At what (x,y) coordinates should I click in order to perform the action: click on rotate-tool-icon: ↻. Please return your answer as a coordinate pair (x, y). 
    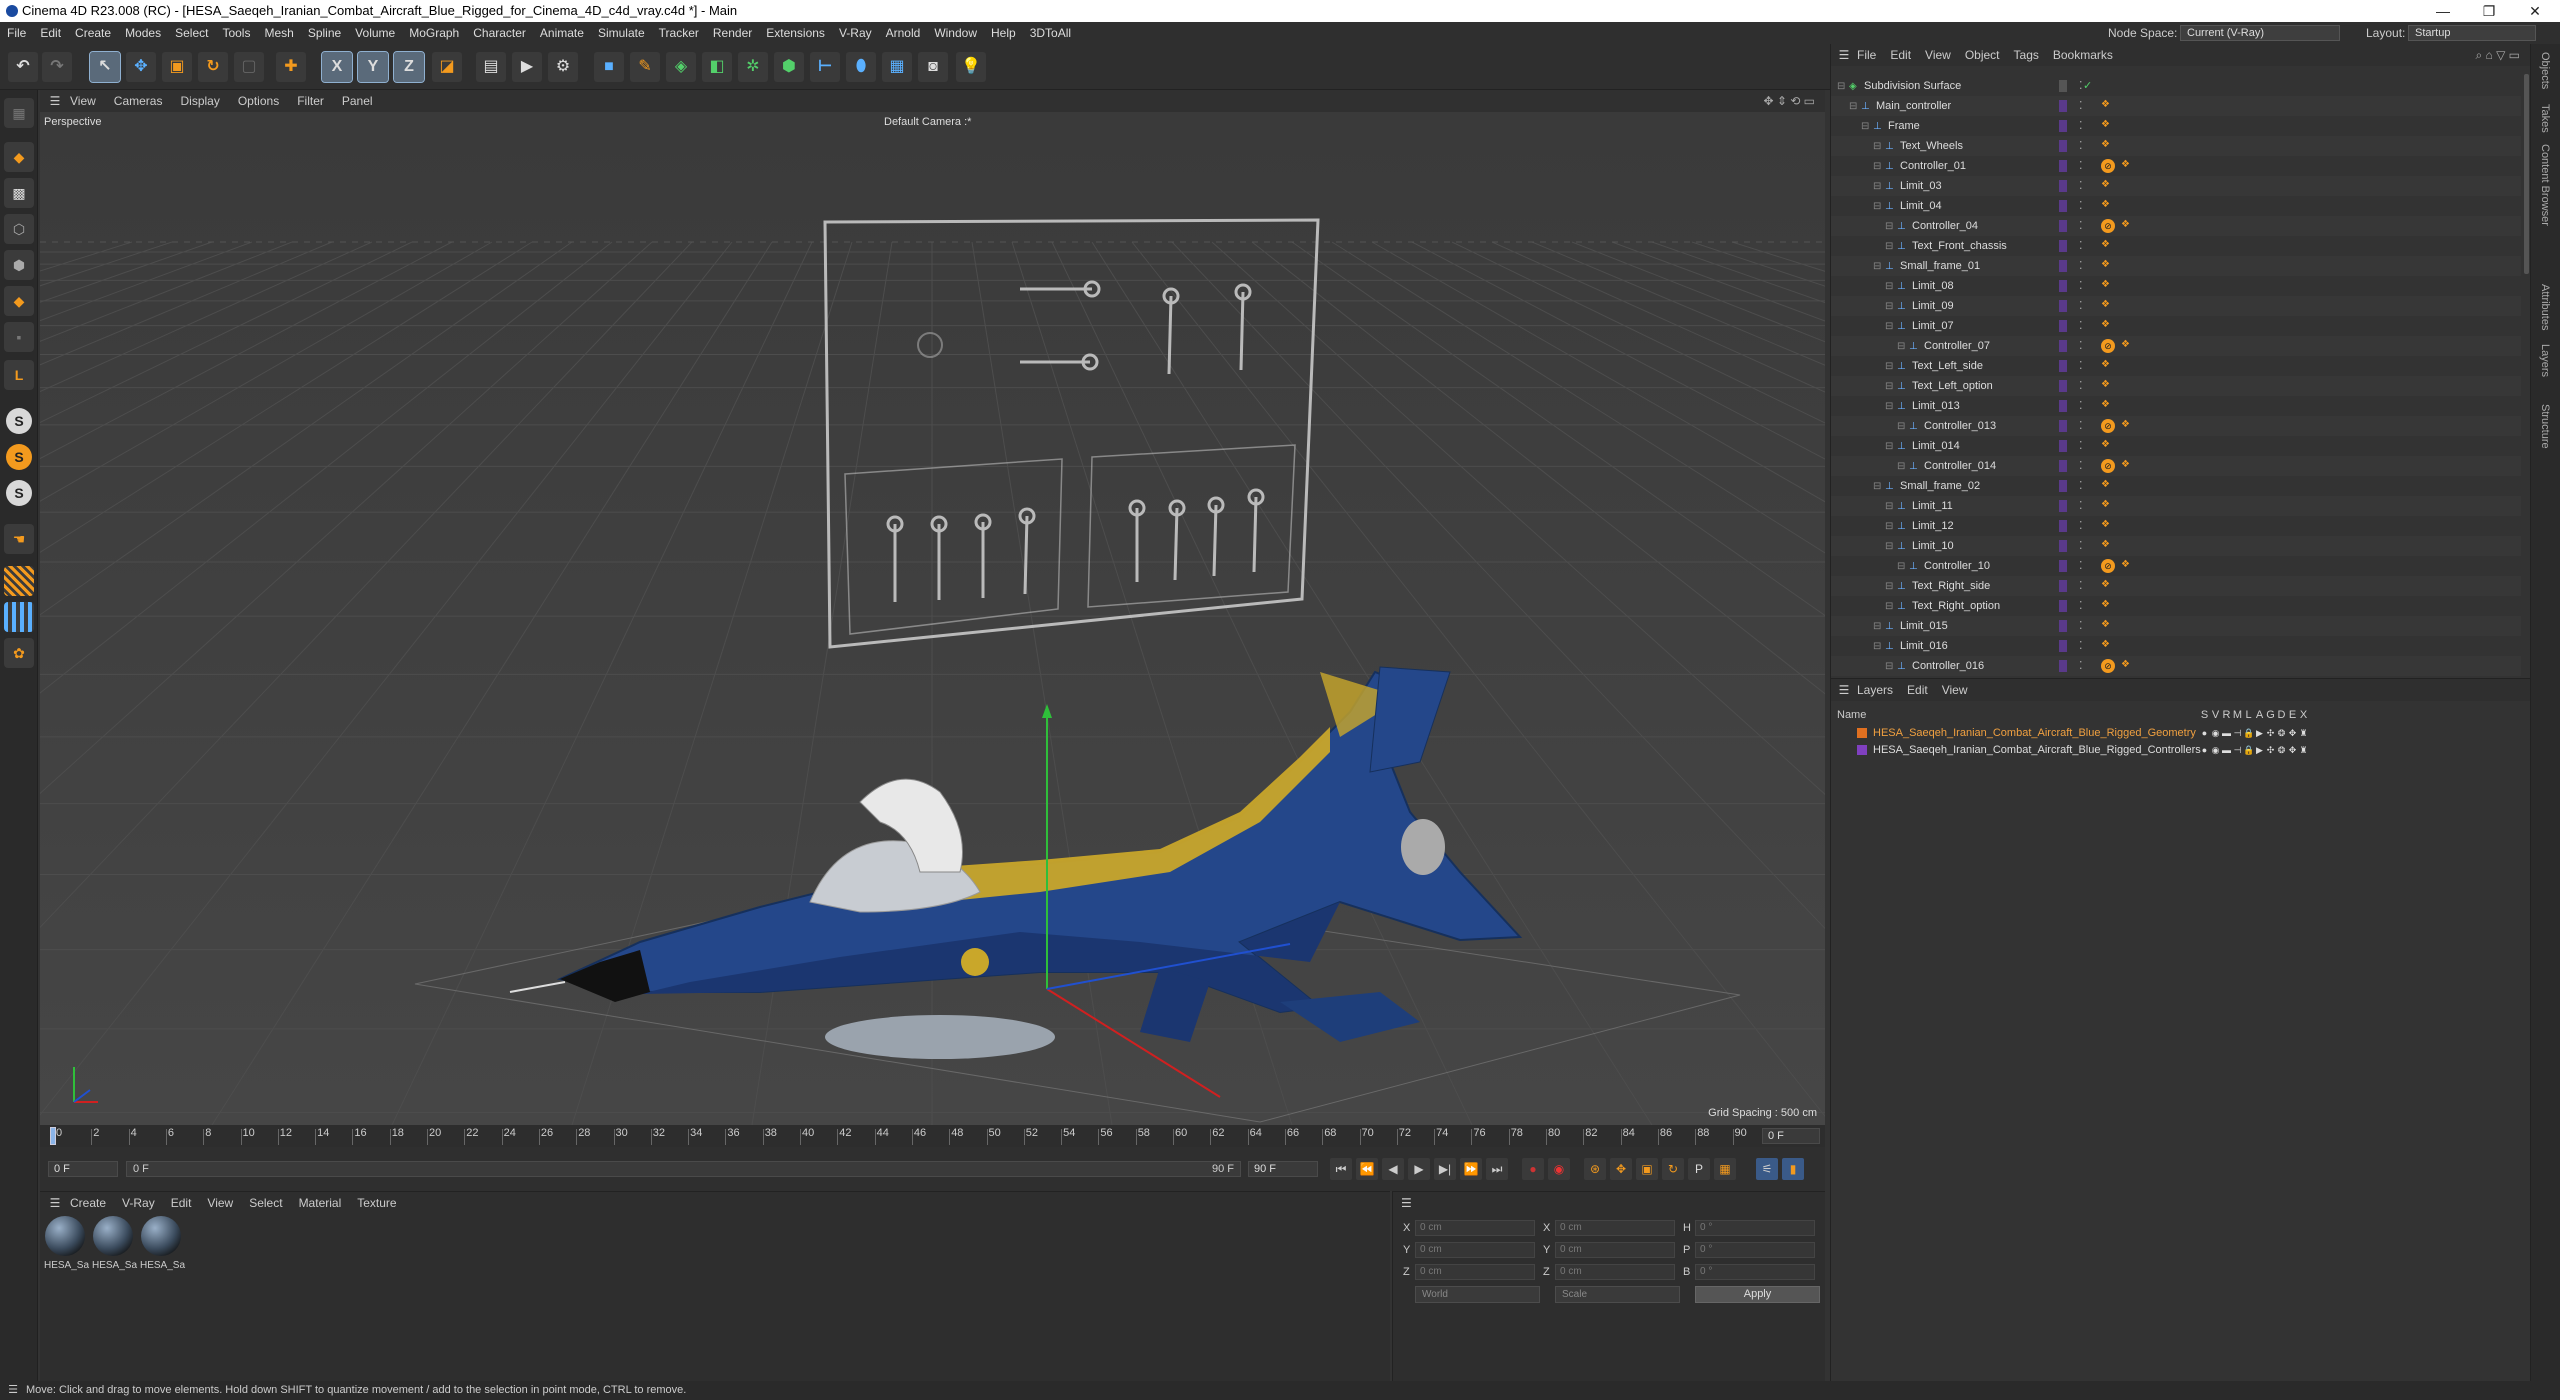
    Looking at the image, I should click on (213, 67).